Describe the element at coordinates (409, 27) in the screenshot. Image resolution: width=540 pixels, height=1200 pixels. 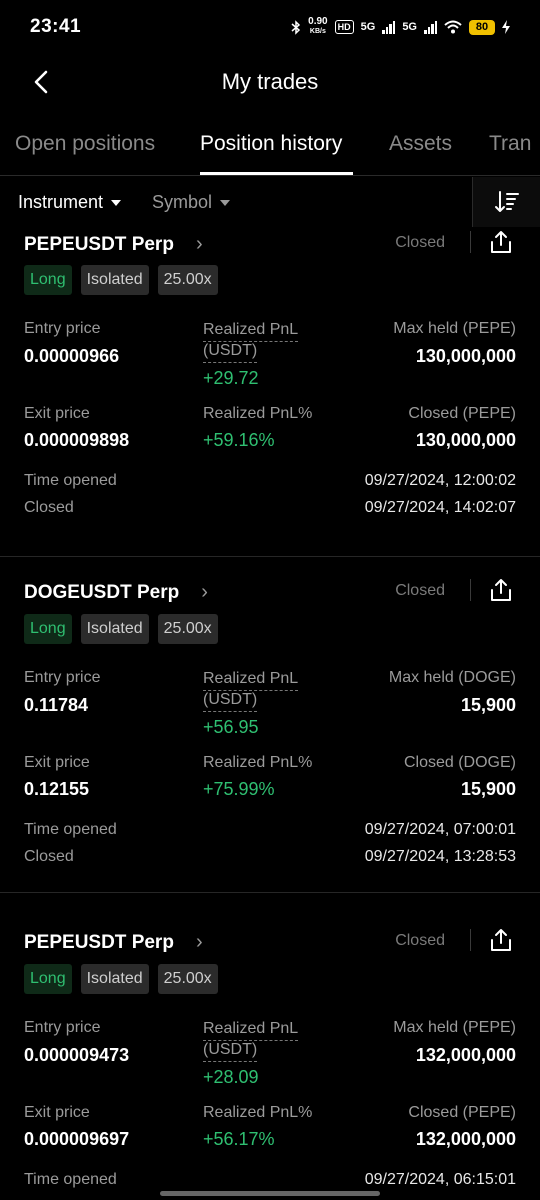
I see `signal-label-2: 5G` at that location.